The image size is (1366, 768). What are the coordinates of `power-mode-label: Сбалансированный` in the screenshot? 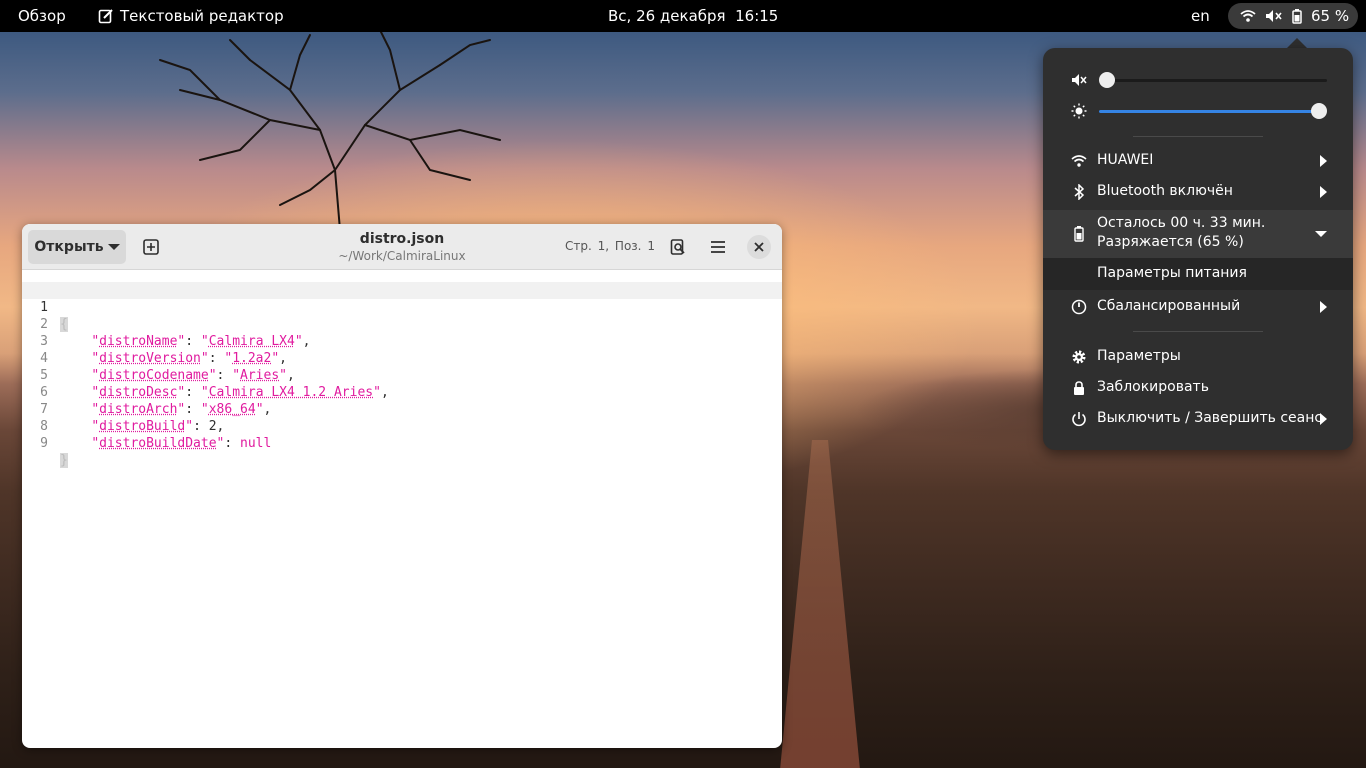 It's located at (1169, 306).